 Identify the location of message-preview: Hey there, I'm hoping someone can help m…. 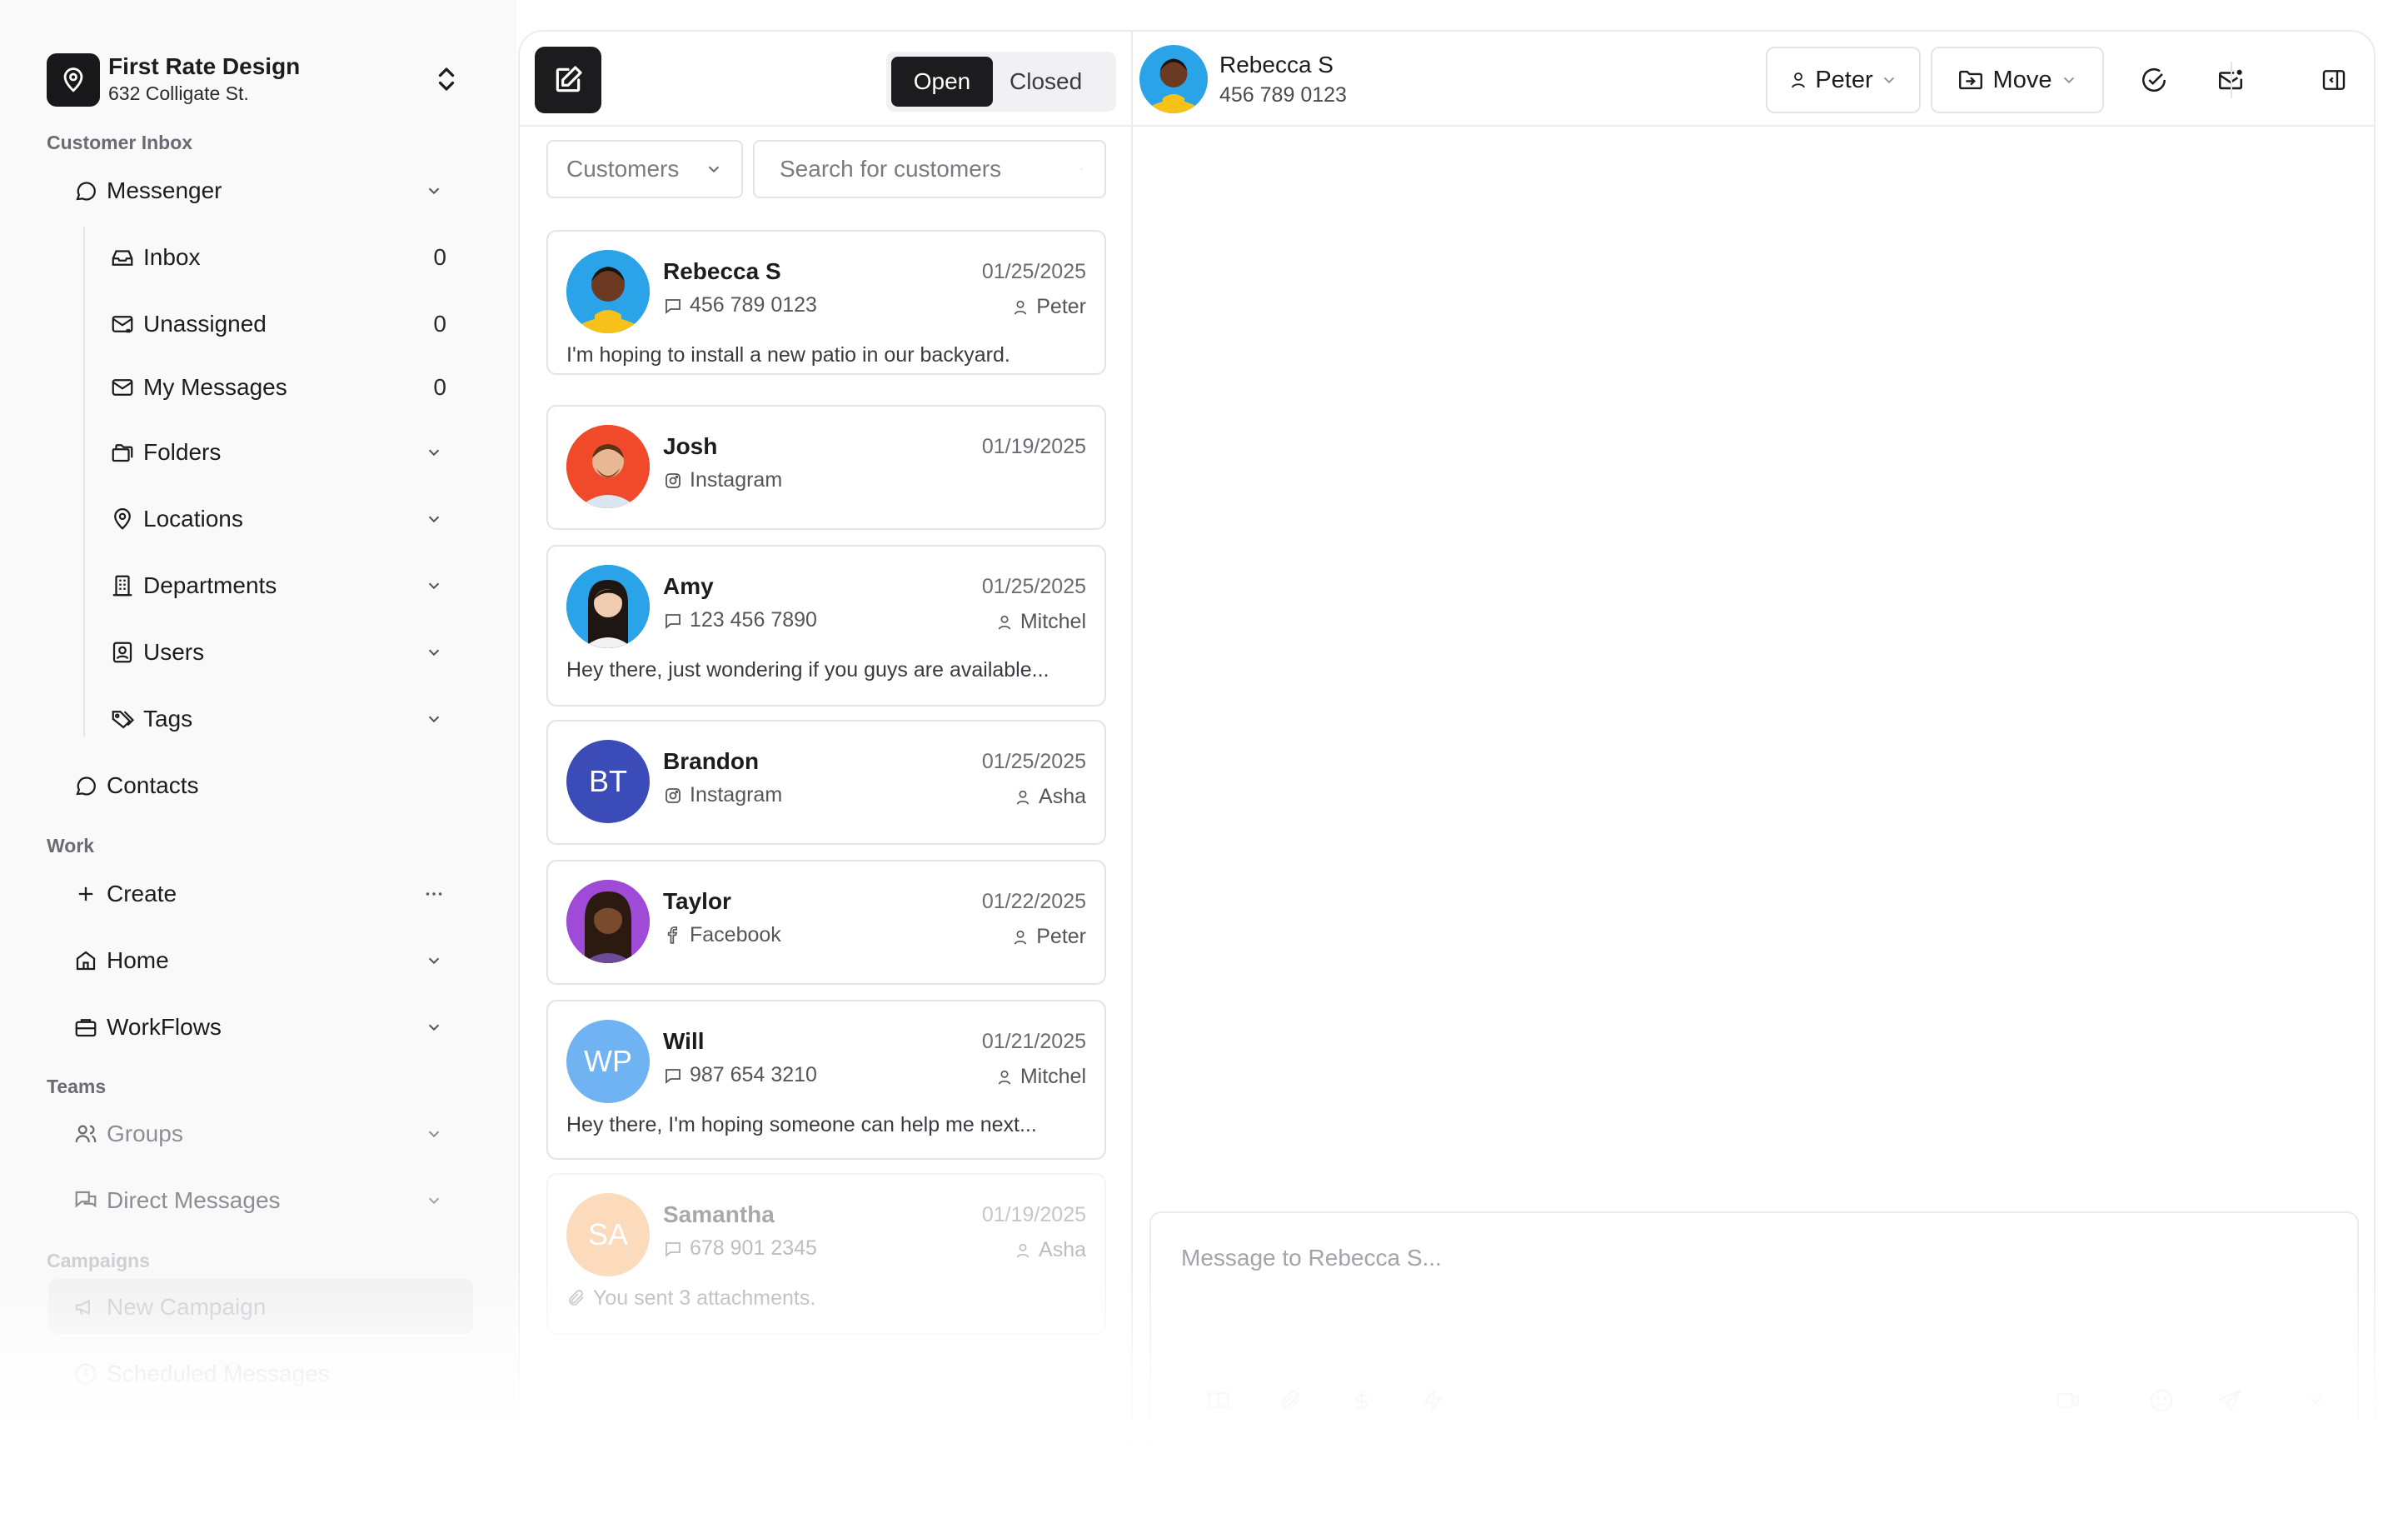
(801, 1124).